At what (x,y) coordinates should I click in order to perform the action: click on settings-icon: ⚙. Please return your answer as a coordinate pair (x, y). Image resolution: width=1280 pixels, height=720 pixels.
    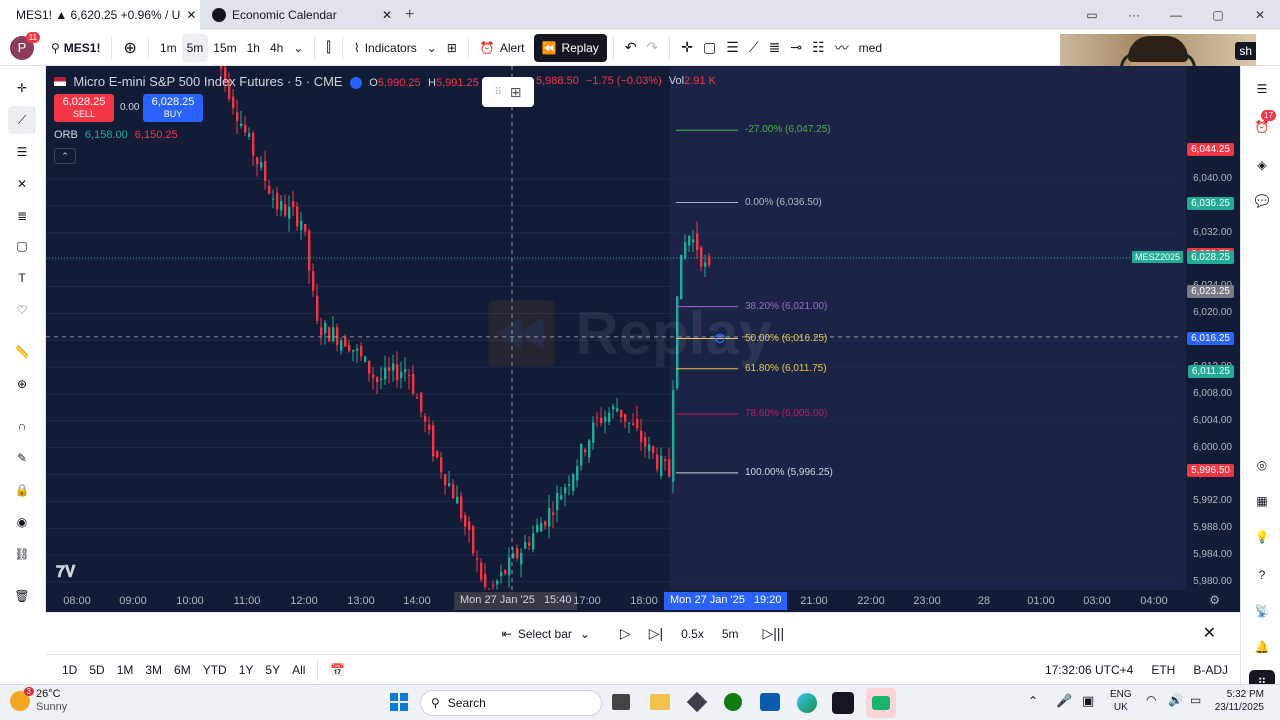
    Looking at the image, I should click on (1214, 600).